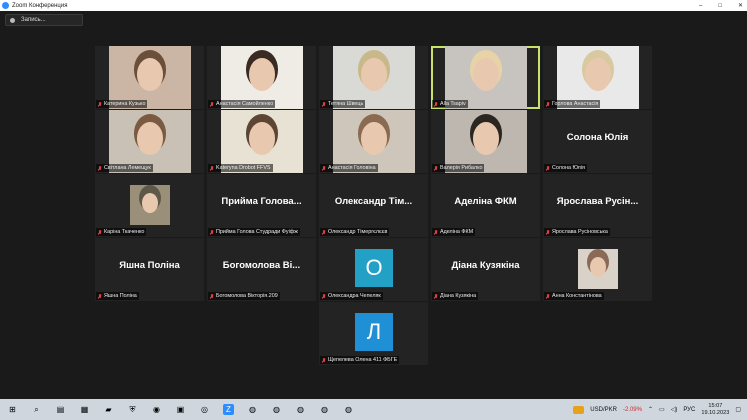 The image size is (747, 420). I want to click on participant-name-bar: Аделіна ФКМ, so click(454, 232).